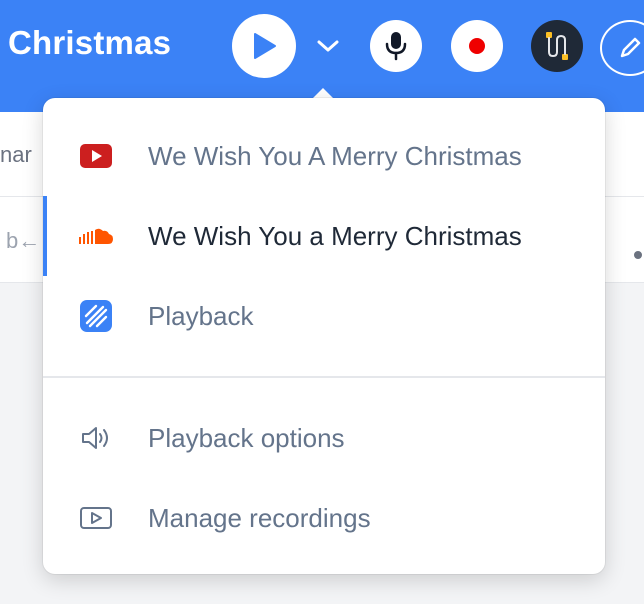 This screenshot has width=644, height=604. What do you see at coordinates (246, 437) in the screenshot?
I see `menu-item-label: Playback options` at bounding box center [246, 437].